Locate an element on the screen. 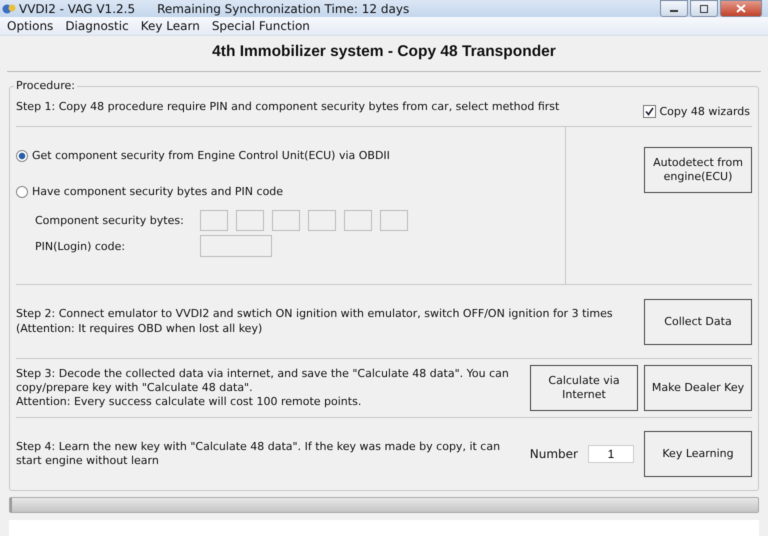  method-radio: Get component security from Engine Control Unit(ECU) via OBDII is located at coordinates (290, 155).